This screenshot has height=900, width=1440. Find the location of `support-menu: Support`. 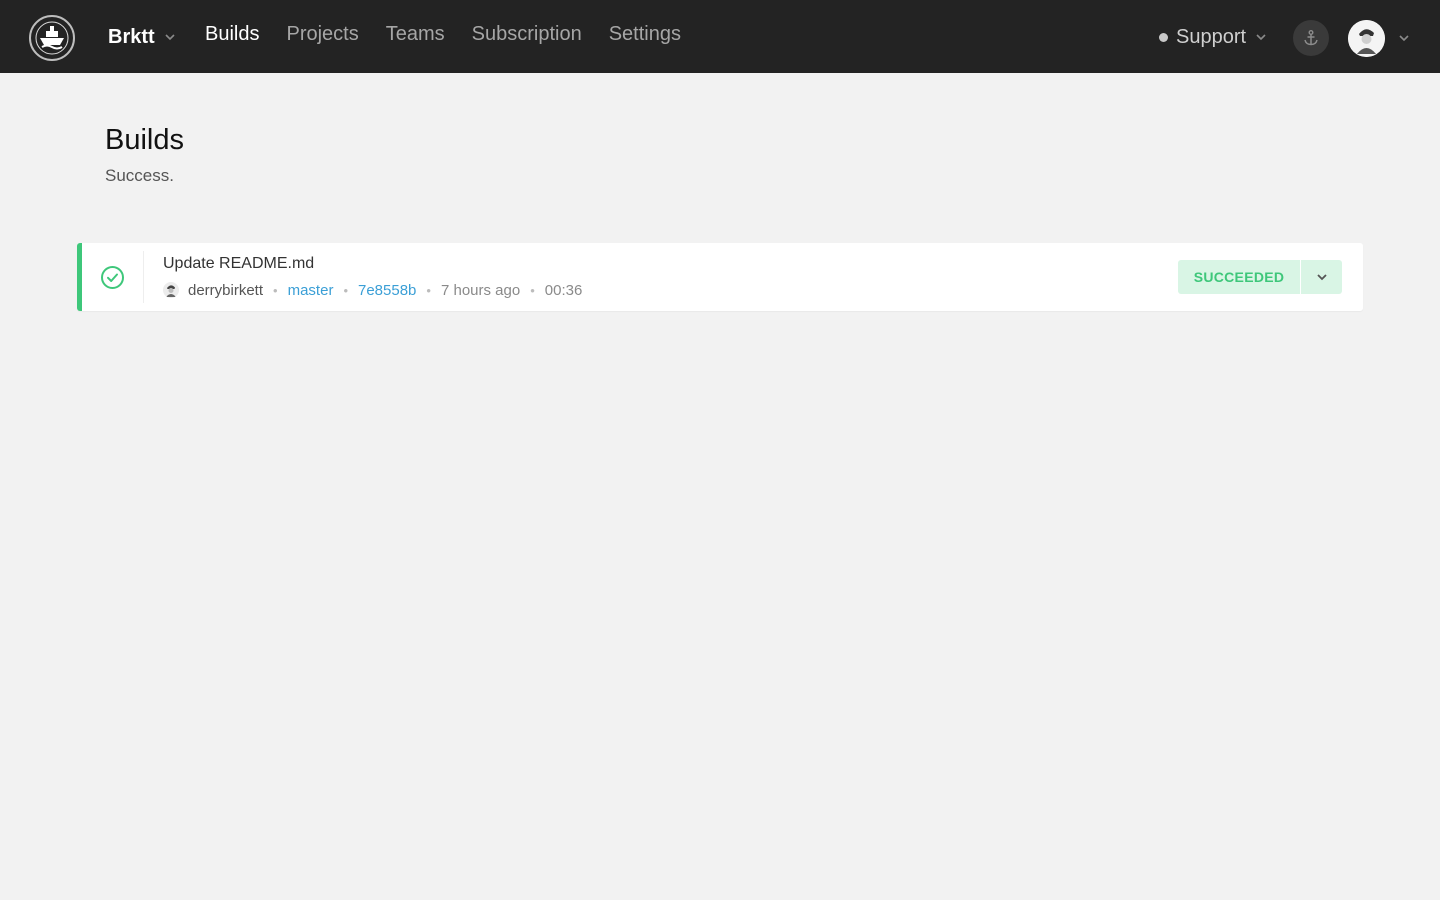

support-menu: Support is located at coordinates (1213, 37).